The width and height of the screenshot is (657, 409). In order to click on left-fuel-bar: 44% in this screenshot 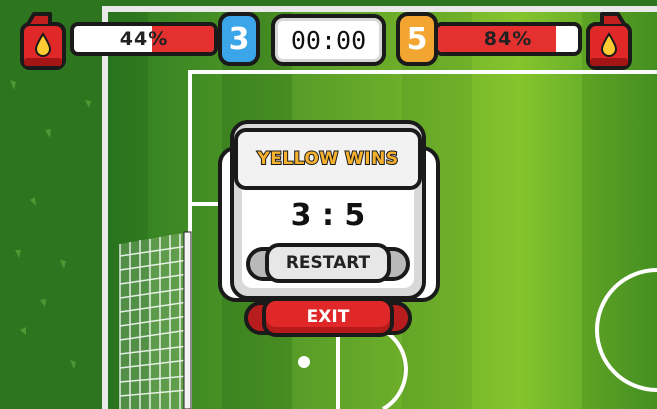, I will do `click(144, 39)`.